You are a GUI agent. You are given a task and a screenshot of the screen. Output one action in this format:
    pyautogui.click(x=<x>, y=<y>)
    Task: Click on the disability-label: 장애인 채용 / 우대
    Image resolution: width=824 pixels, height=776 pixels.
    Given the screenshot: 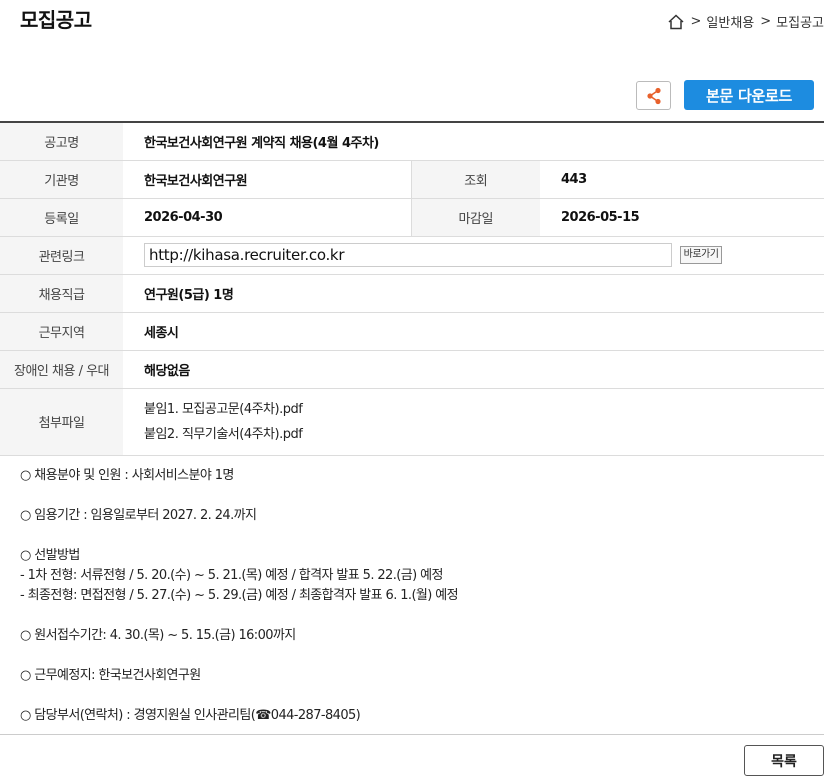 What is the action you would take?
    pyautogui.click(x=61, y=369)
    